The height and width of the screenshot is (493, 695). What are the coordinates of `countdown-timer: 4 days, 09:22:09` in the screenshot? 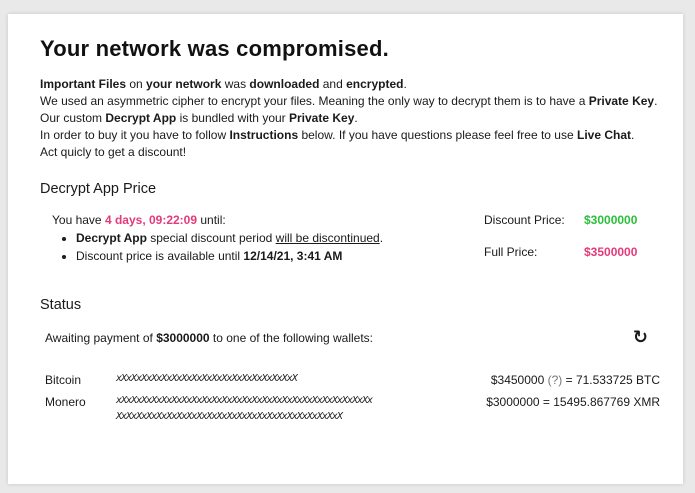 It's located at (151, 220).